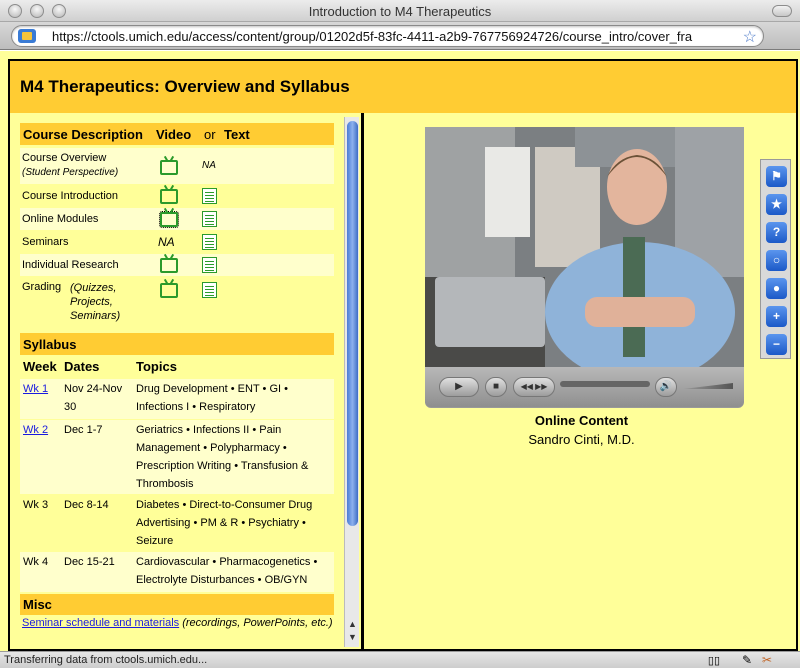 The height and width of the screenshot is (668, 800). I want to click on star-icon: ★, so click(776, 204).